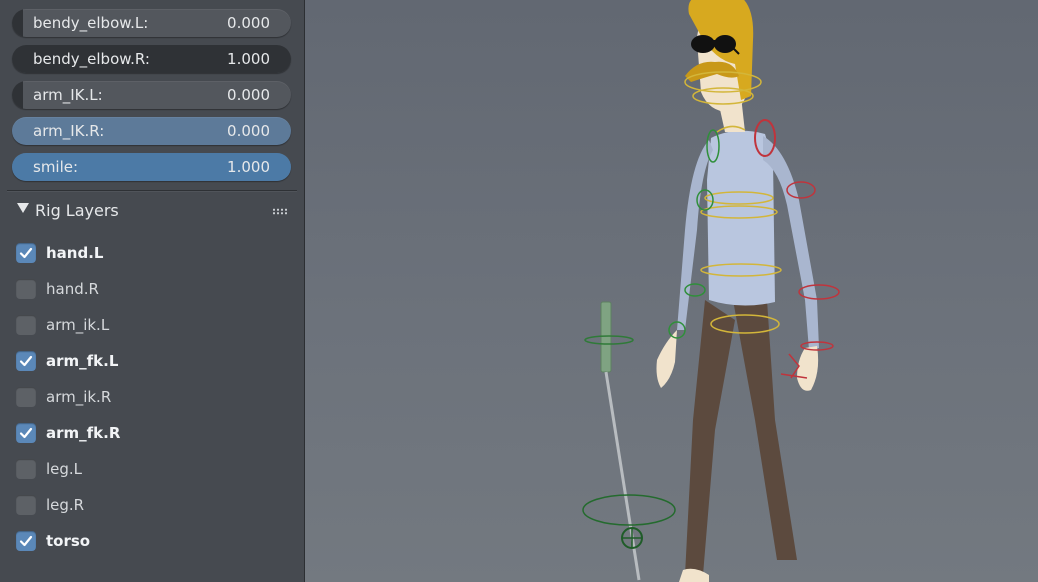  What do you see at coordinates (69, 131) in the screenshot?
I see `slider-label: arm_IK.R:` at bounding box center [69, 131].